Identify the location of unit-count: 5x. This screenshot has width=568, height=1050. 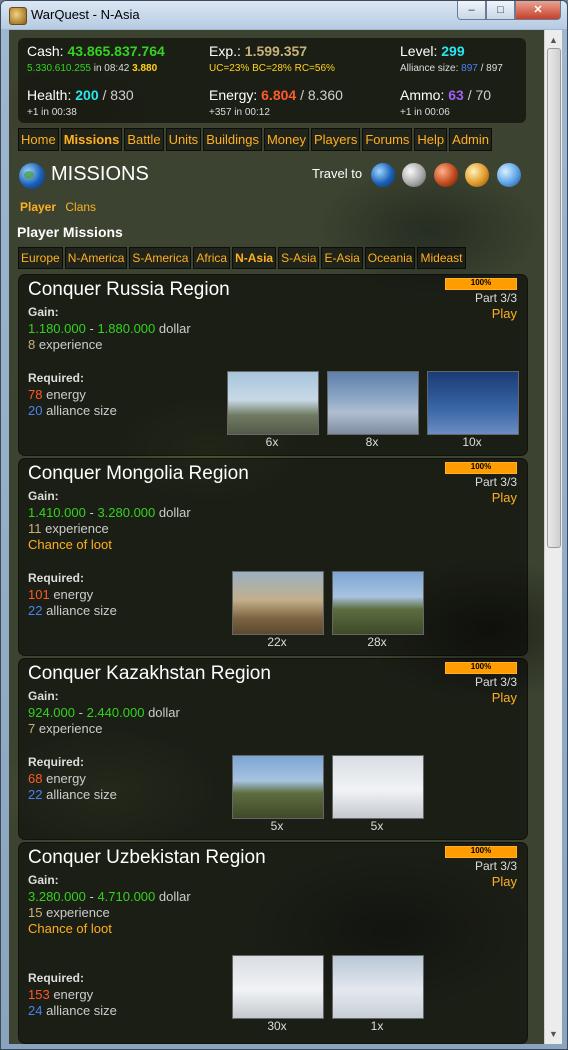
(277, 826).